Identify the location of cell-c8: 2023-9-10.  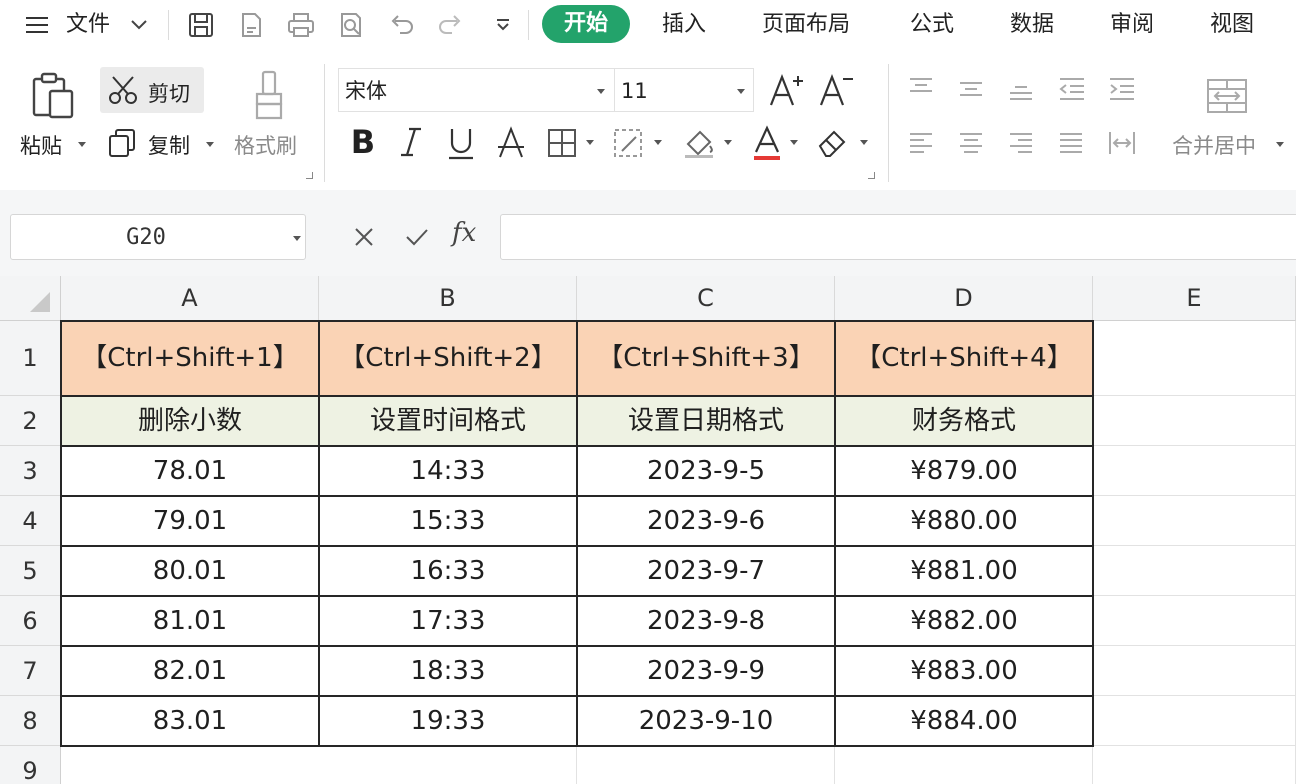
(706, 721).